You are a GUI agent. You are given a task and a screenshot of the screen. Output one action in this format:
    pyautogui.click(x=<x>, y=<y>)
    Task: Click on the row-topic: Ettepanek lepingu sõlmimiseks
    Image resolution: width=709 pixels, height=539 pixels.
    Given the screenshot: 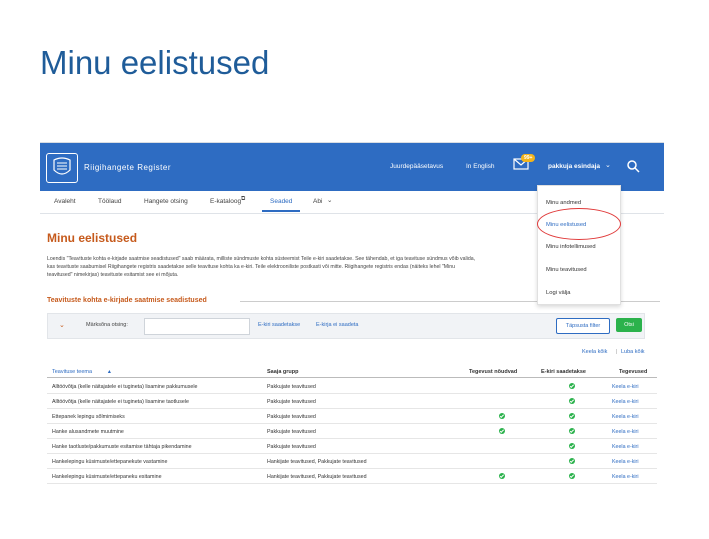 What is the action you would take?
    pyautogui.click(x=88, y=417)
    